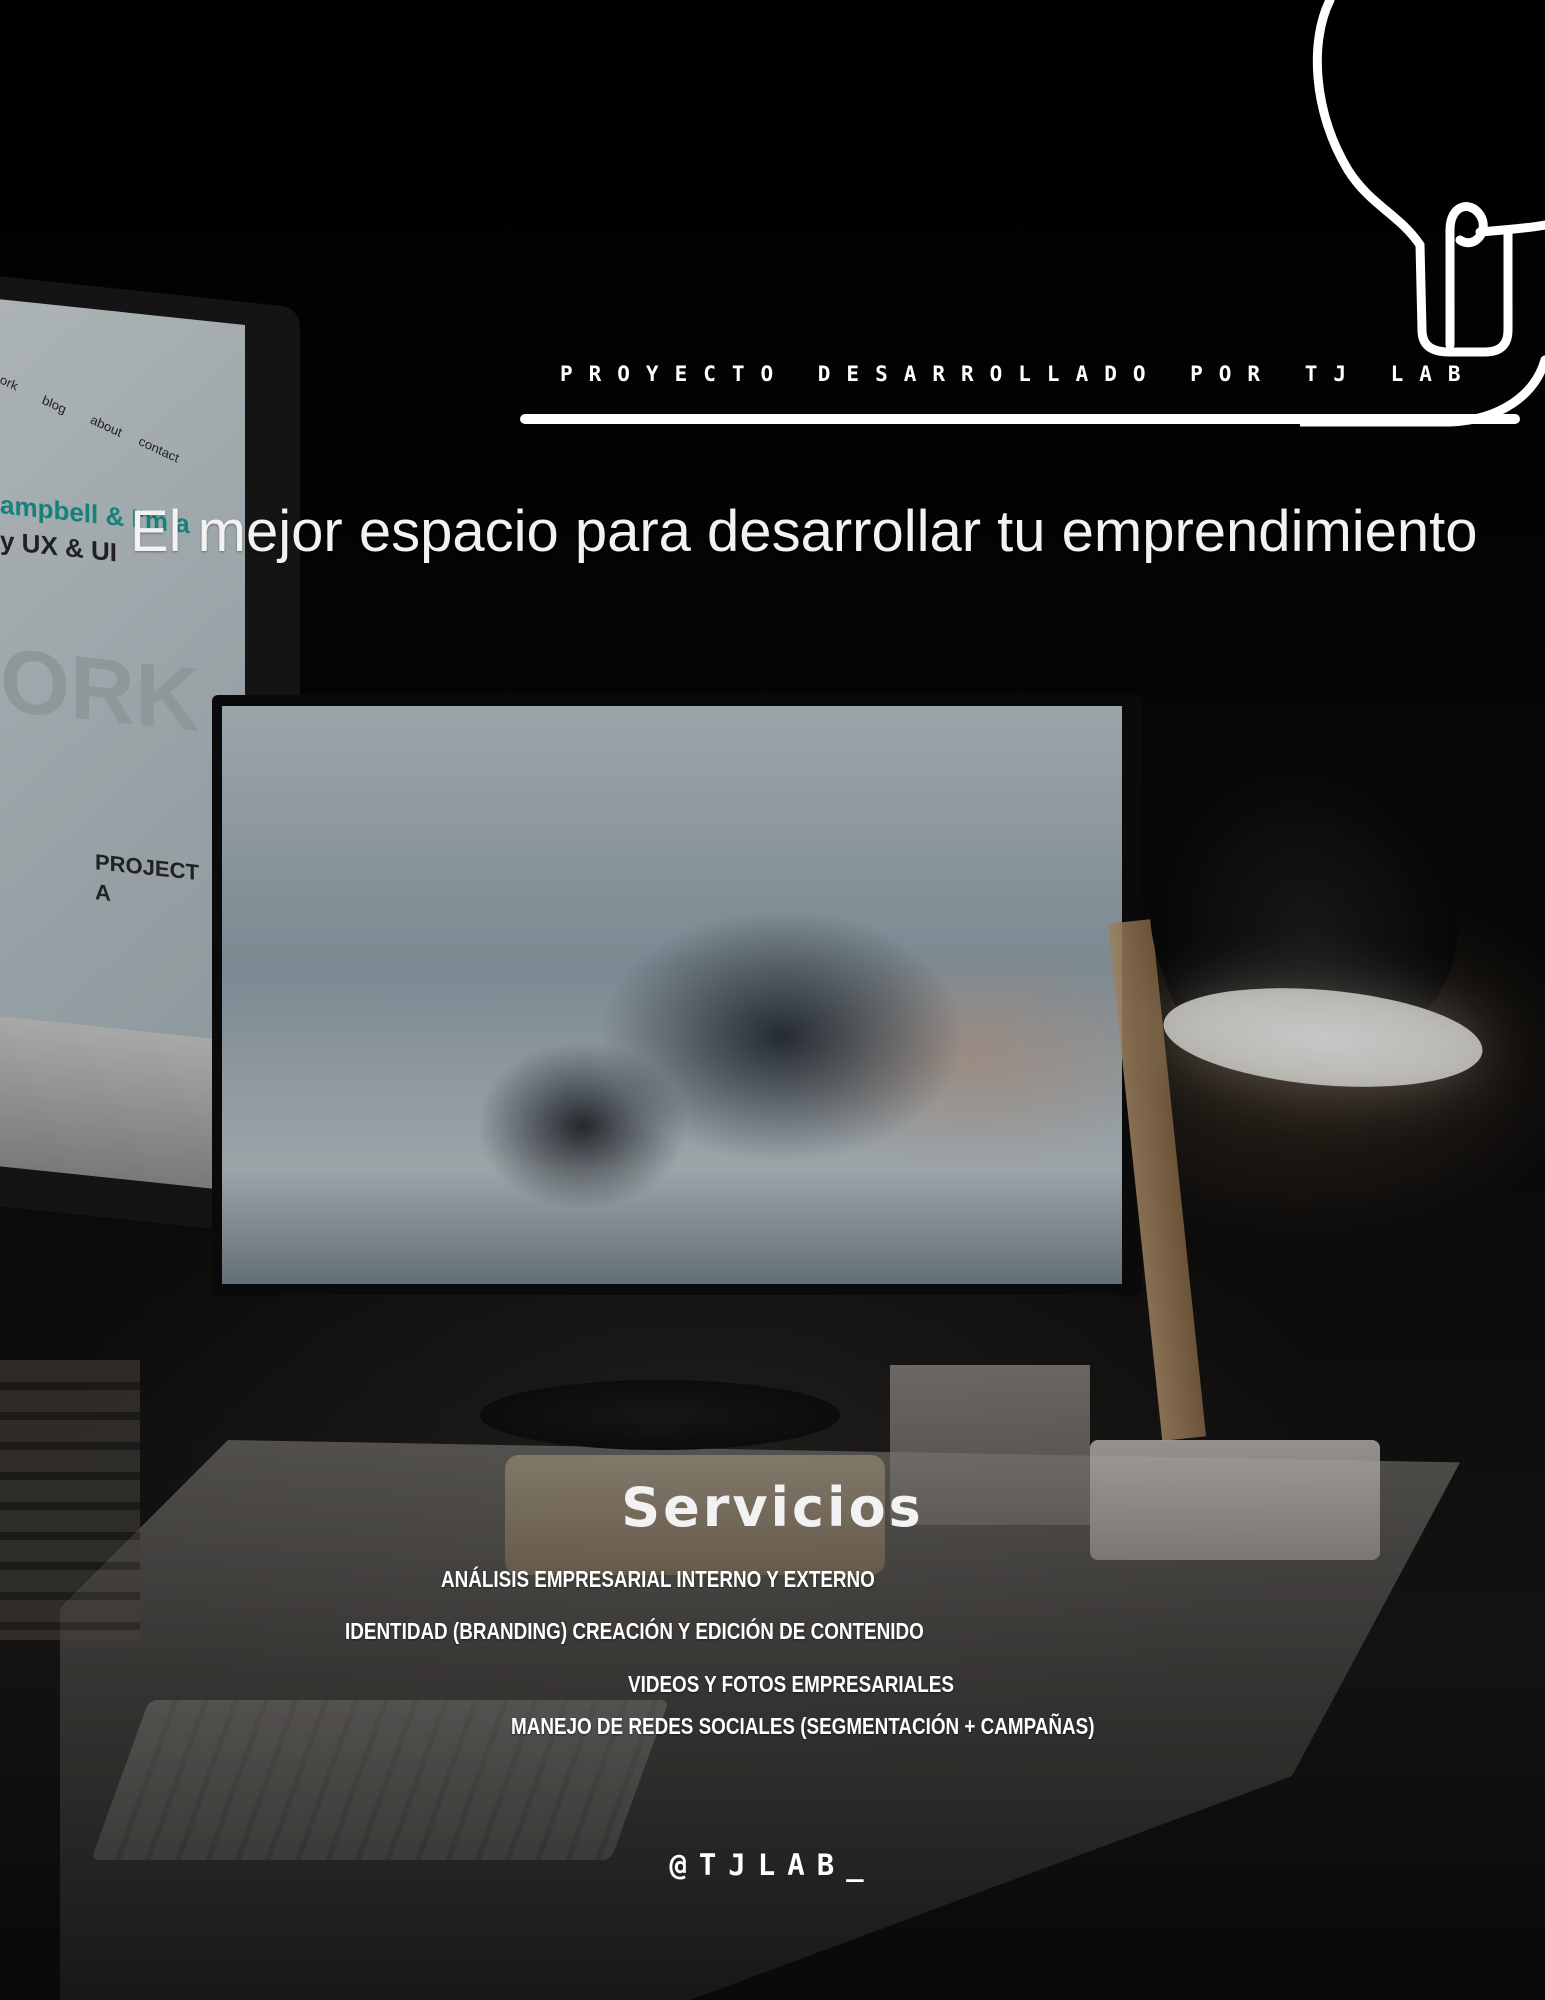 This screenshot has width=1545, height=2000. Describe the element at coordinates (1018, 374) in the screenshot. I see `project-credit: PROYECTO DESARROLLADO POR TJ LAB` at that location.